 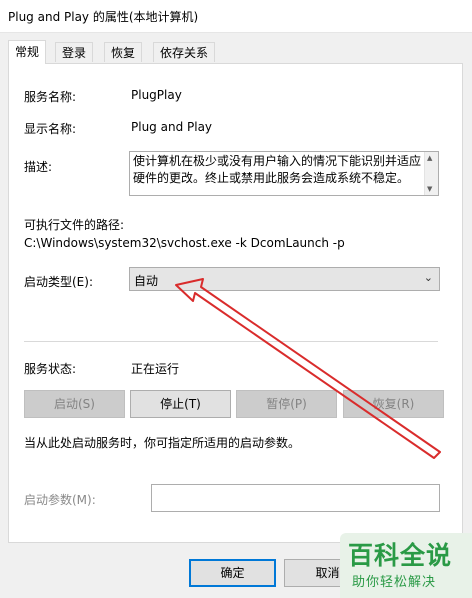 I want to click on description-scrollbar: ▲ ▼, so click(x=431, y=173).